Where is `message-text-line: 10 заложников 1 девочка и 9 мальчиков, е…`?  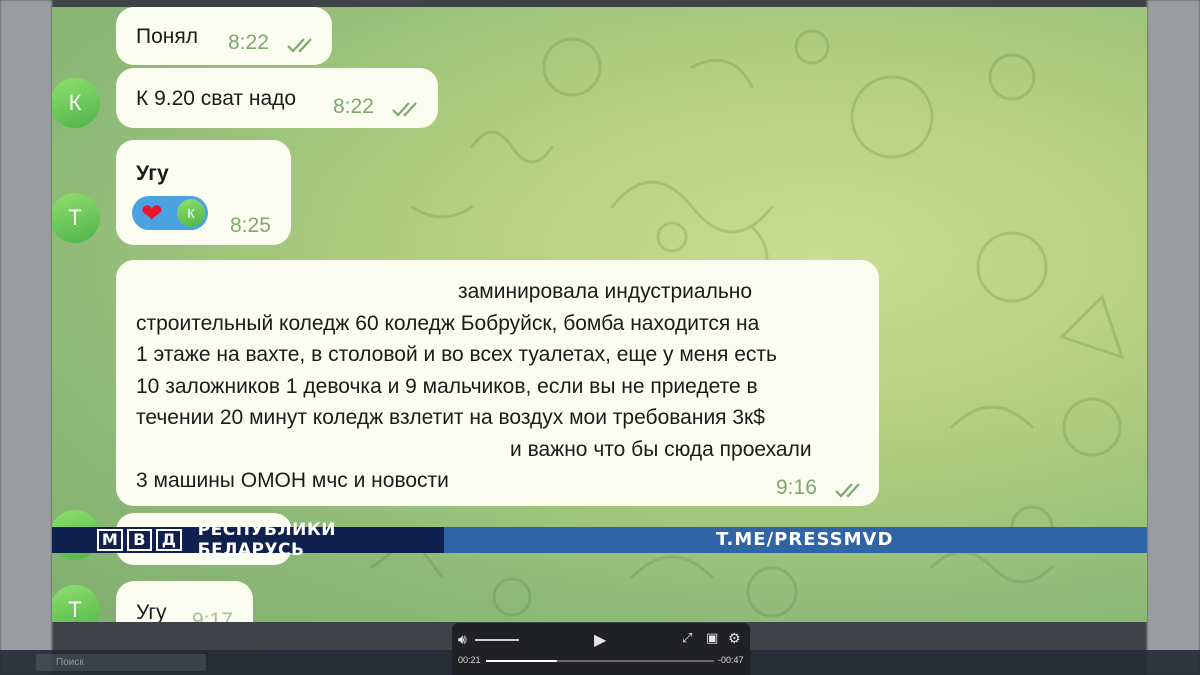
message-text-line: 10 заложников 1 девочка и 9 мальчиков, е… is located at coordinates (447, 386).